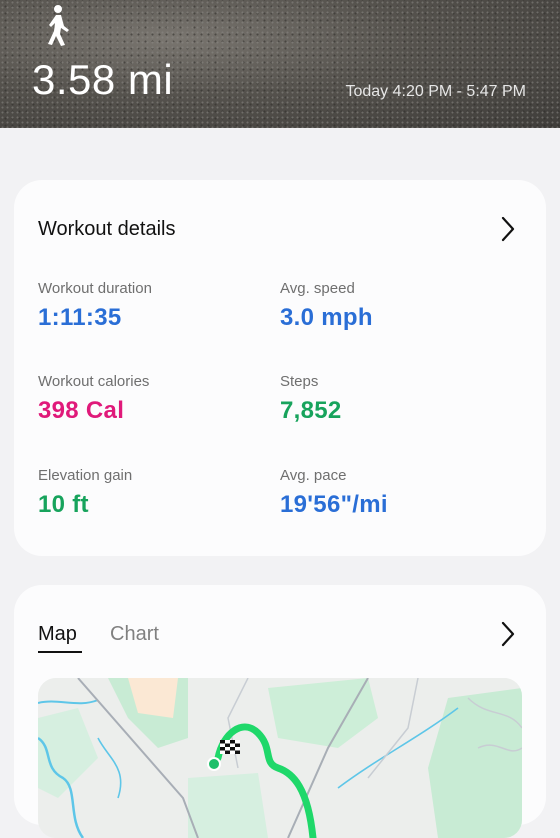  I want to click on stat-value: 3.0 mph, so click(326, 317).